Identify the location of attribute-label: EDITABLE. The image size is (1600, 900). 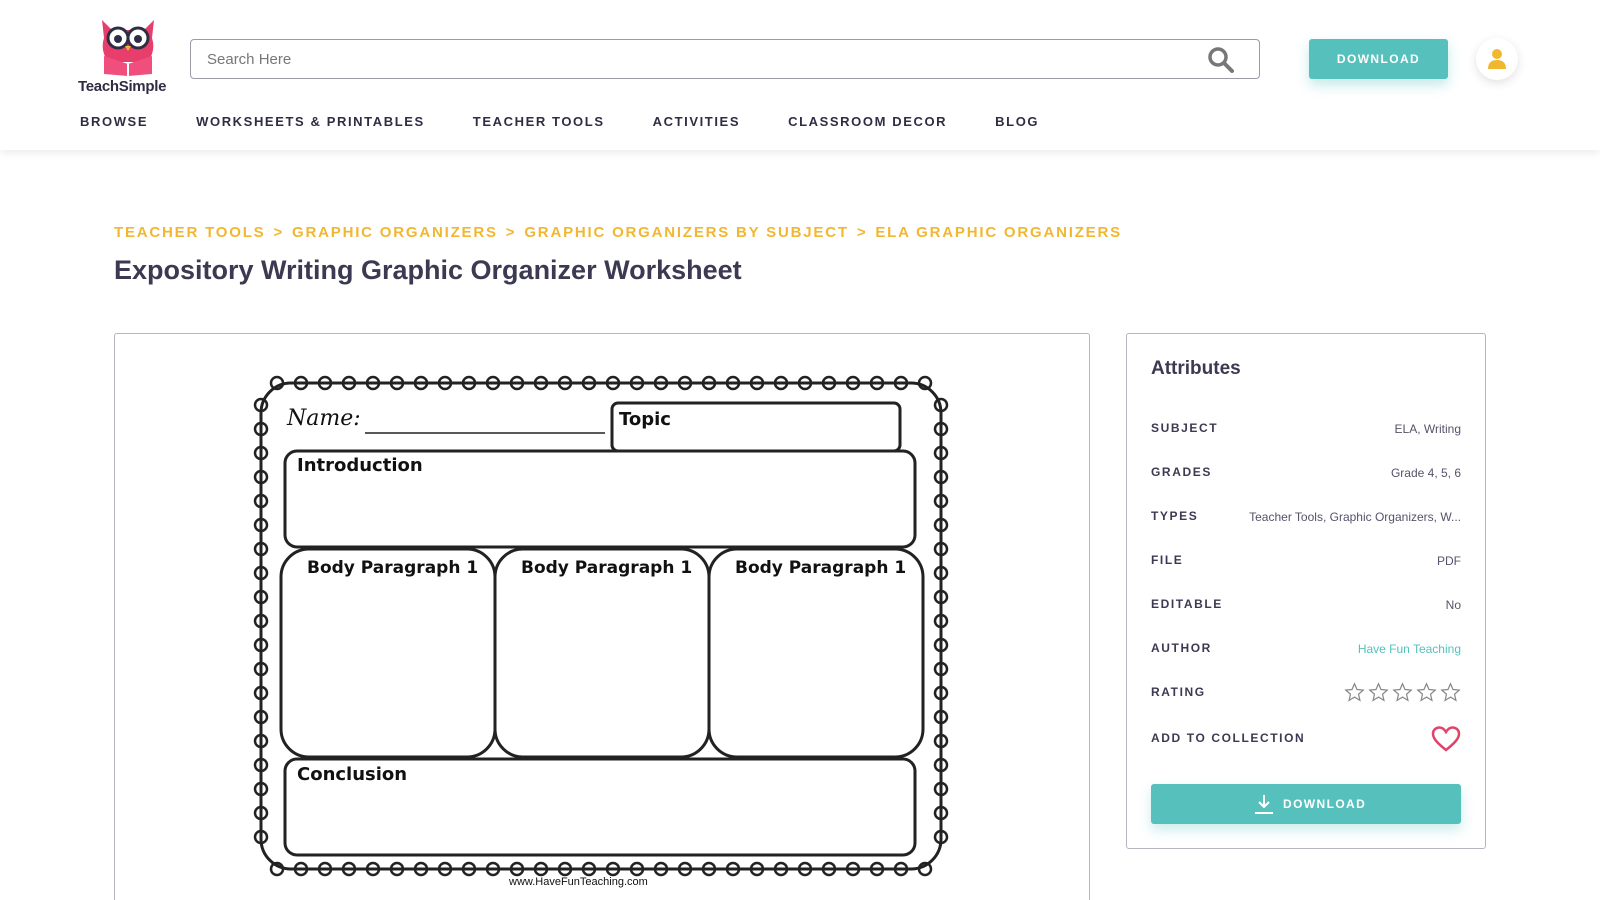
(1187, 604).